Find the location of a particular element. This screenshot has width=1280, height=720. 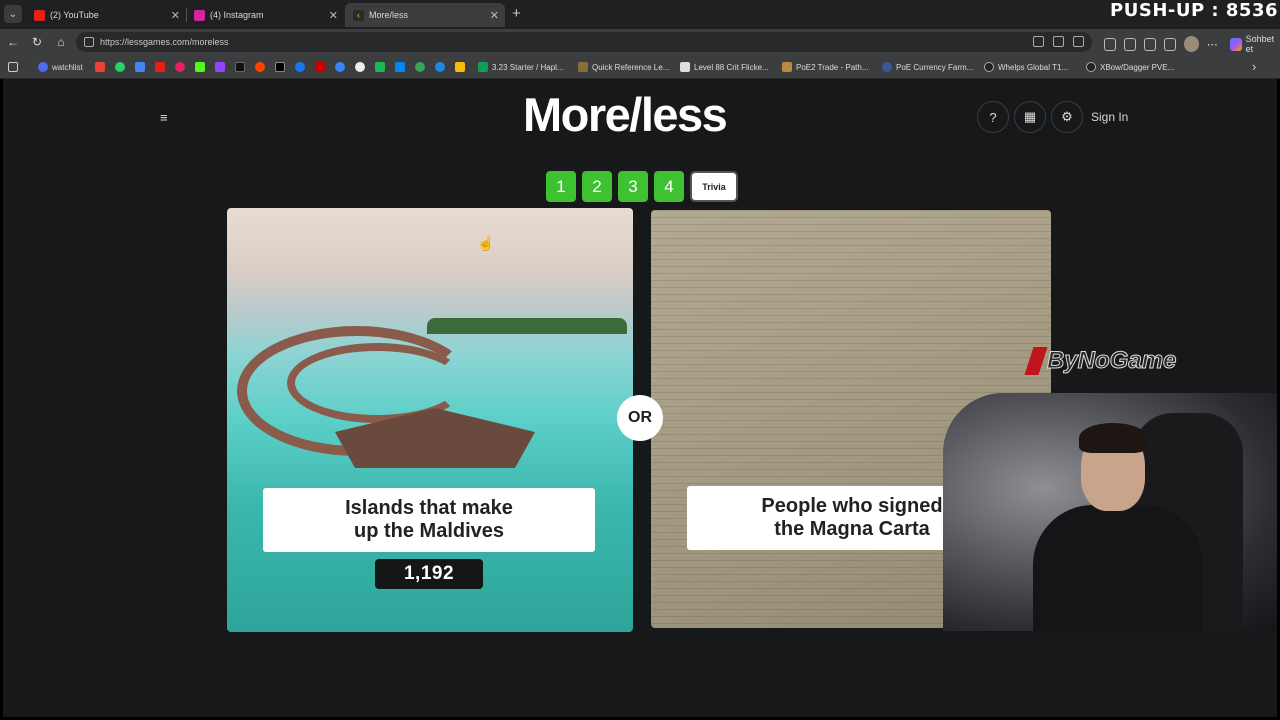

reading-list-icon is located at coordinates (13, 67).